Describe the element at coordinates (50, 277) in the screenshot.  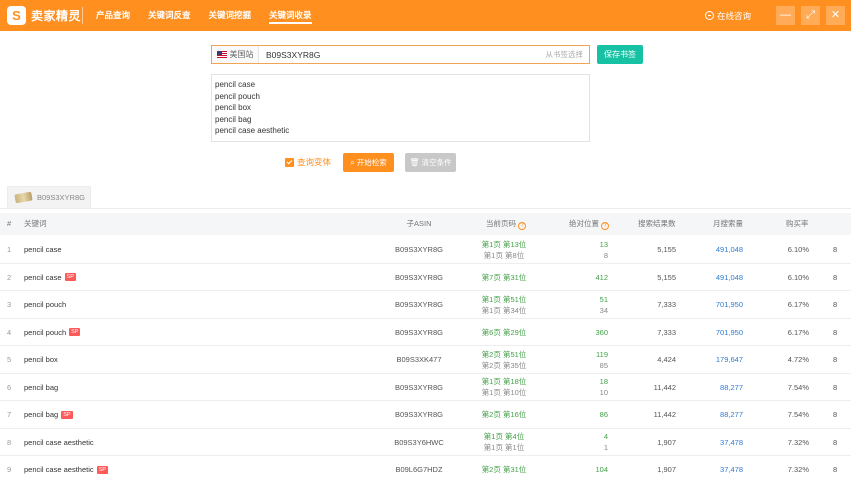
I see `row-keyword: pencil case SP` at that location.